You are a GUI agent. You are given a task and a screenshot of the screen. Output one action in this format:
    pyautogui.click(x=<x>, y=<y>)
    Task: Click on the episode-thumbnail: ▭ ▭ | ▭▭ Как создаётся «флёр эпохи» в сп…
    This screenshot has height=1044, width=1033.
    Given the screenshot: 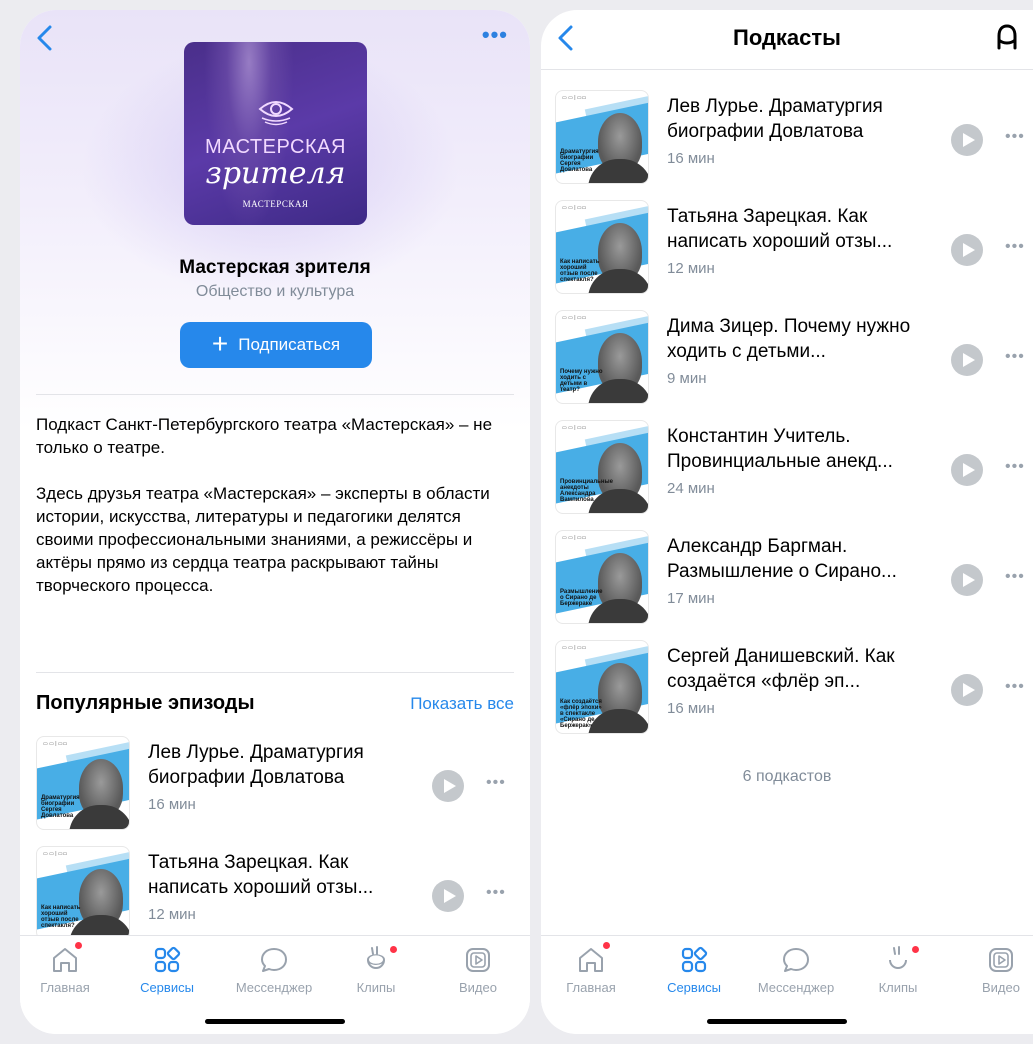 What is the action you would take?
    pyautogui.click(x=602, y=687)
    